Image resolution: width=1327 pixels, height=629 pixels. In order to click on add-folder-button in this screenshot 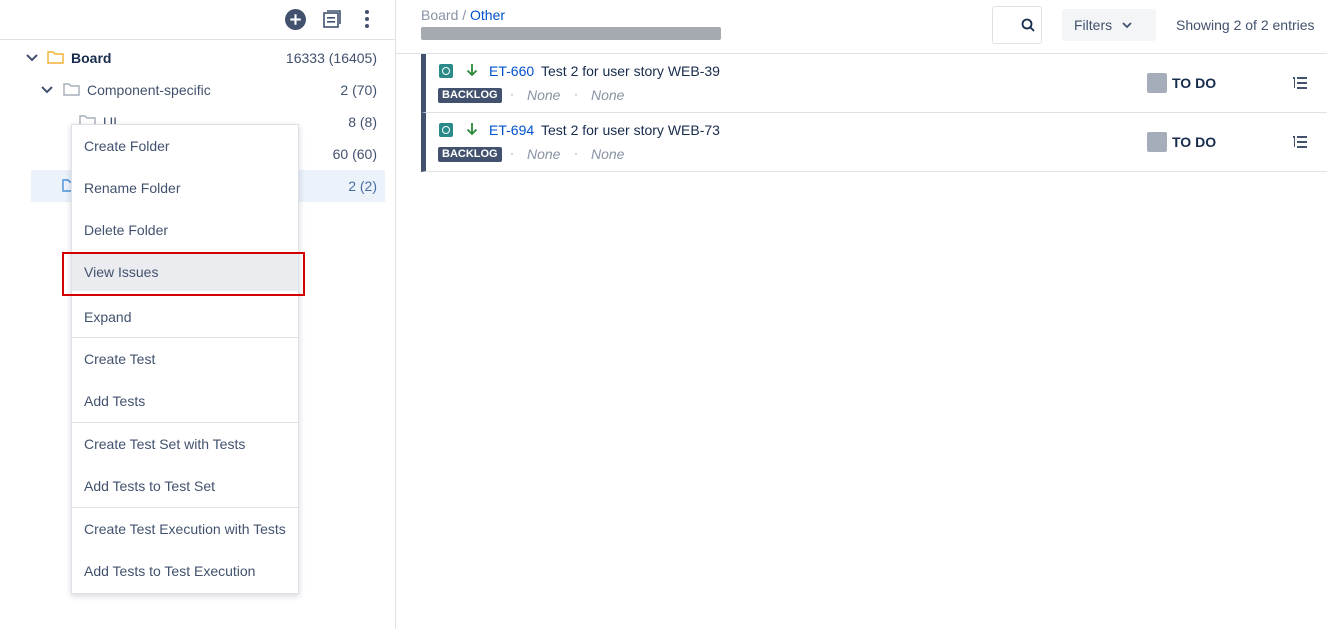, I will do `click(295, 19)`.